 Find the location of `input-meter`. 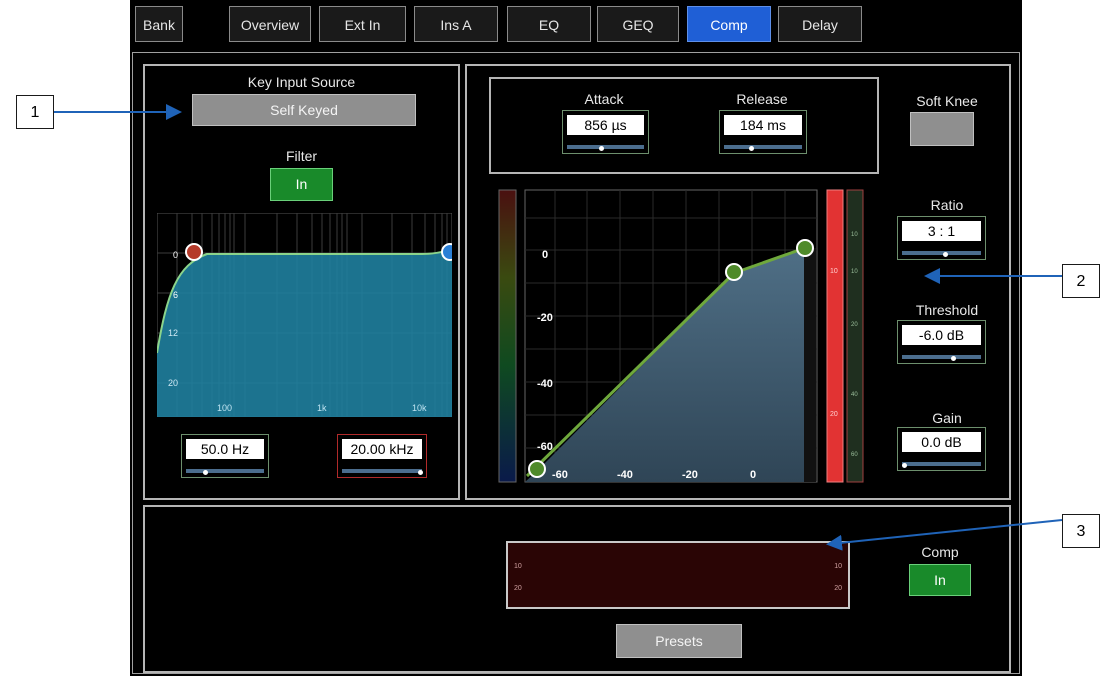

input-meter is located at coordinates (507, 336).